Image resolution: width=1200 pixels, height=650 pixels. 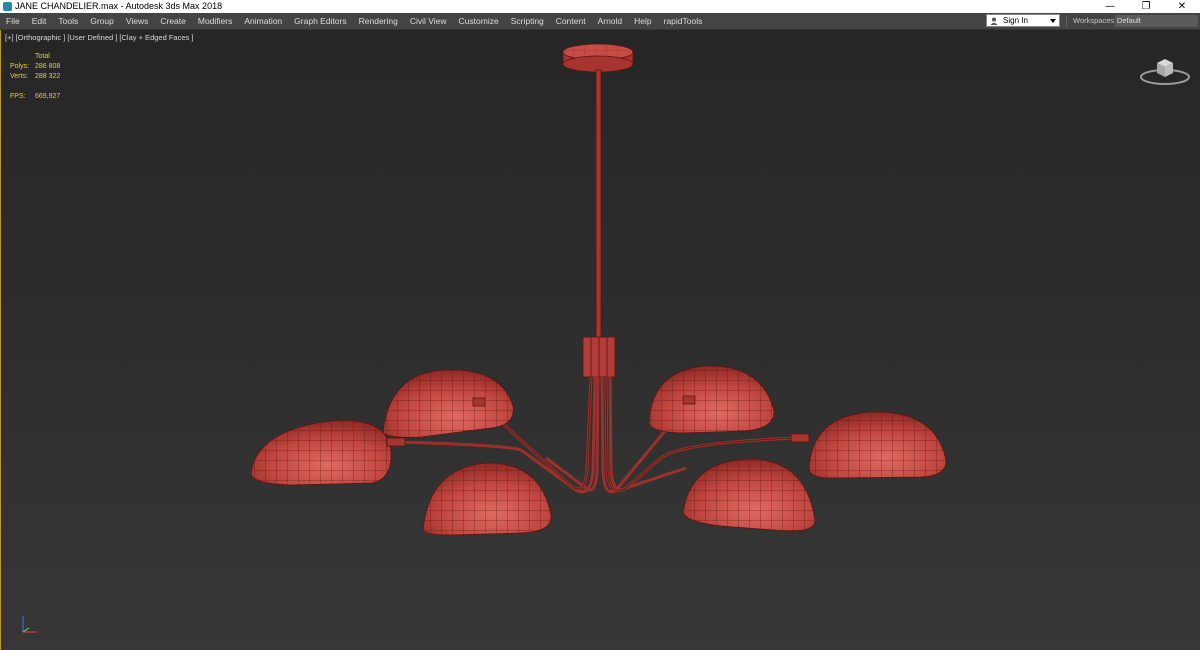 What do you see at coordinates (877, 445) in the screenshot?
I see `lamp-shade-right` at bounding box center [877, 445].